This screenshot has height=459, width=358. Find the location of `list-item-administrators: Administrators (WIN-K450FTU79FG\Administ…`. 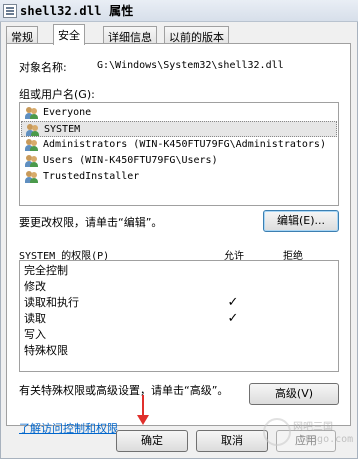

list-item-administrators: Administrators (WIN-K450FTU79FG\Administ… is located at coordinates (179, 145).